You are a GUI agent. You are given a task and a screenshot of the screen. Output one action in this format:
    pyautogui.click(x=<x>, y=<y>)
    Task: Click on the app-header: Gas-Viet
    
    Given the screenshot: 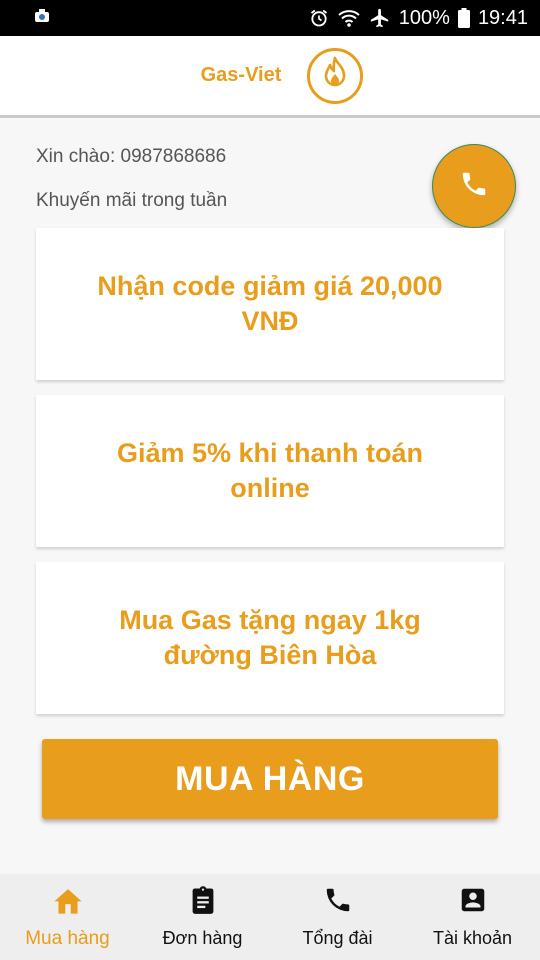 What is the action you would take?
    pyautogui.click(x=270, y=77)
    